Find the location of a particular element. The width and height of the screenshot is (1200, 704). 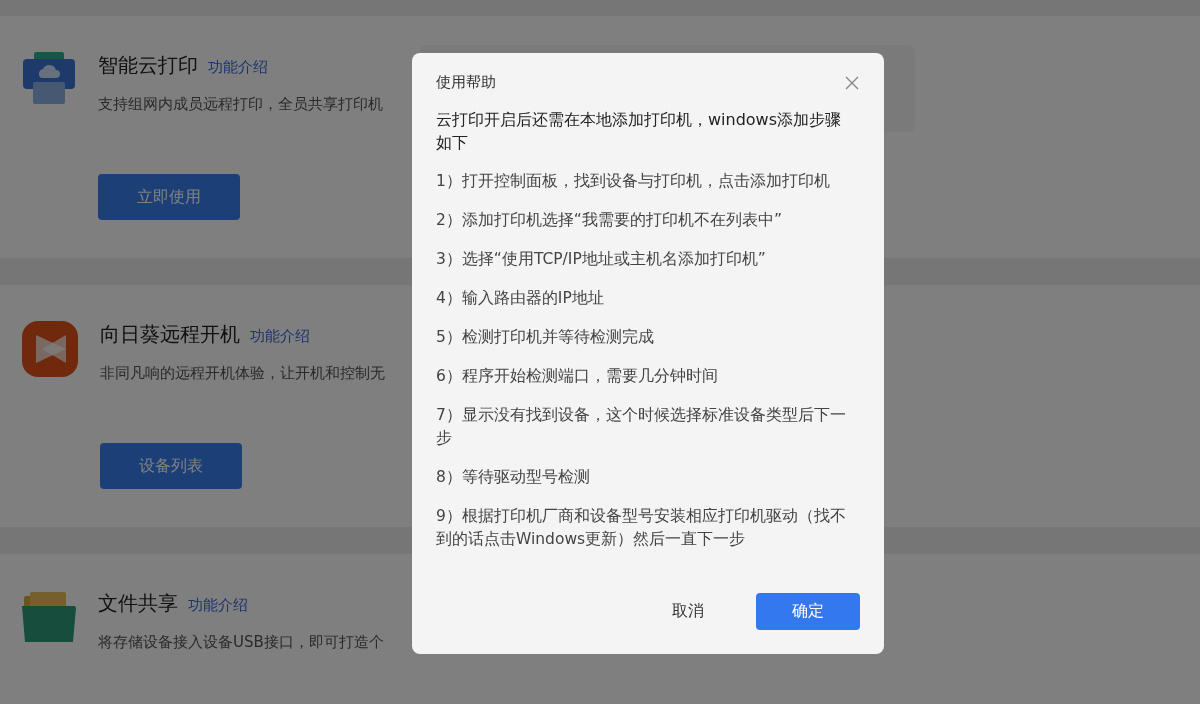

step-text: 6）程序开始检测端口，需要几分钟时间 is located at coordinates (577, 376).